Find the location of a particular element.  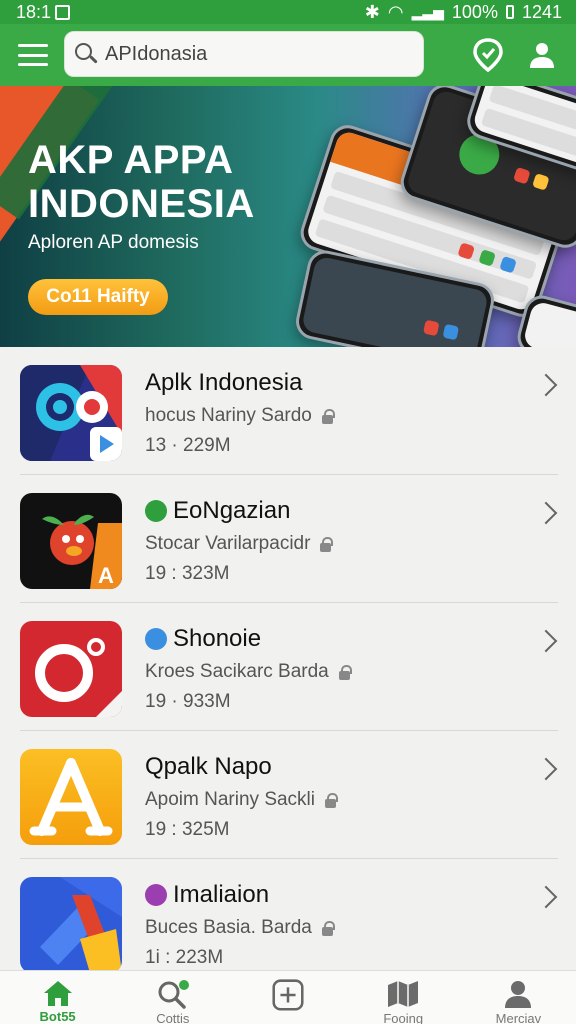

home-icon is located at coordinates (57, 993).